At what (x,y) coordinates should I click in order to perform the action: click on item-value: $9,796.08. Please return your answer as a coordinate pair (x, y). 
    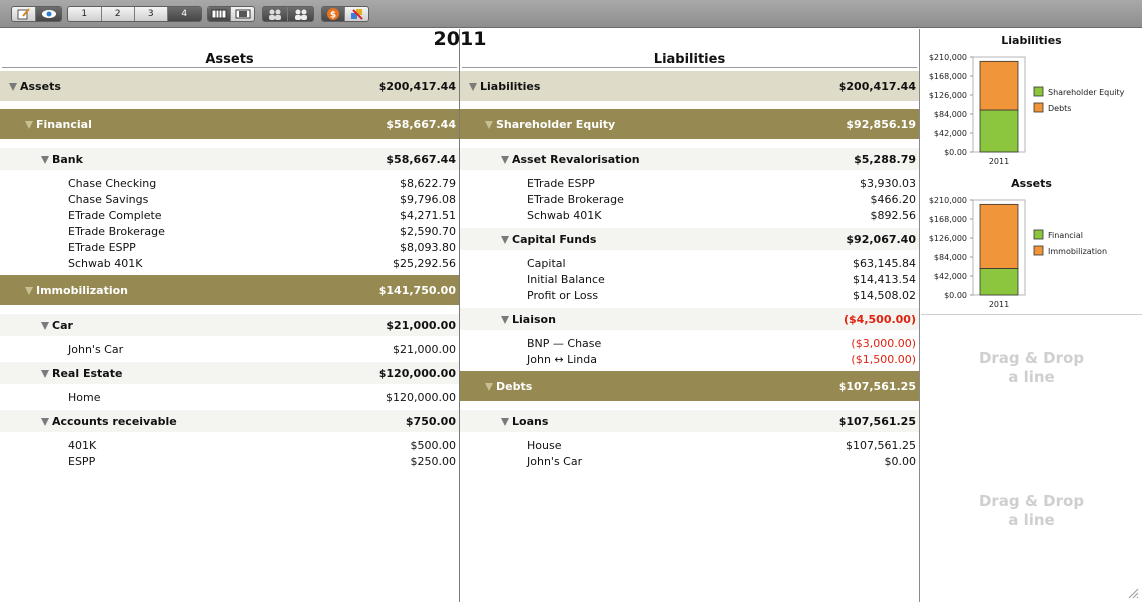
    Looking at the image, I should click on (428, 199).